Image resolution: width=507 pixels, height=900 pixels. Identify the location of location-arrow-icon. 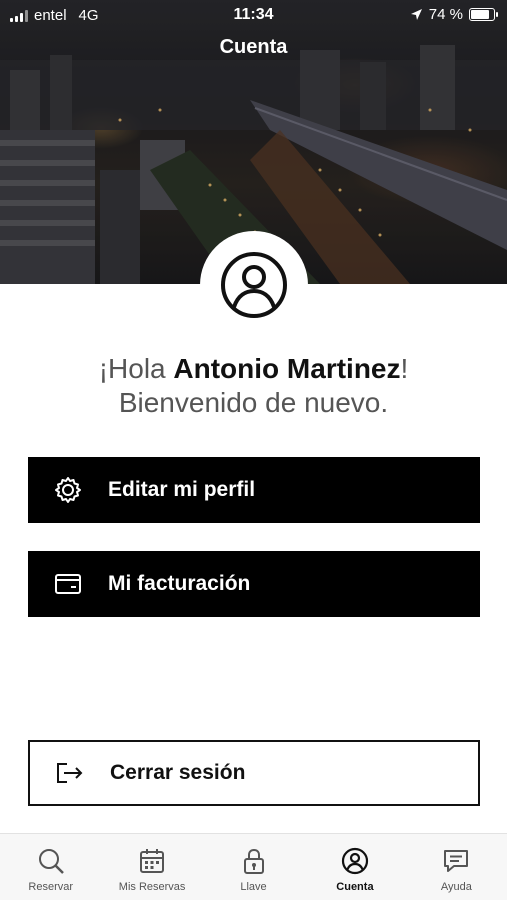
(416, 14).